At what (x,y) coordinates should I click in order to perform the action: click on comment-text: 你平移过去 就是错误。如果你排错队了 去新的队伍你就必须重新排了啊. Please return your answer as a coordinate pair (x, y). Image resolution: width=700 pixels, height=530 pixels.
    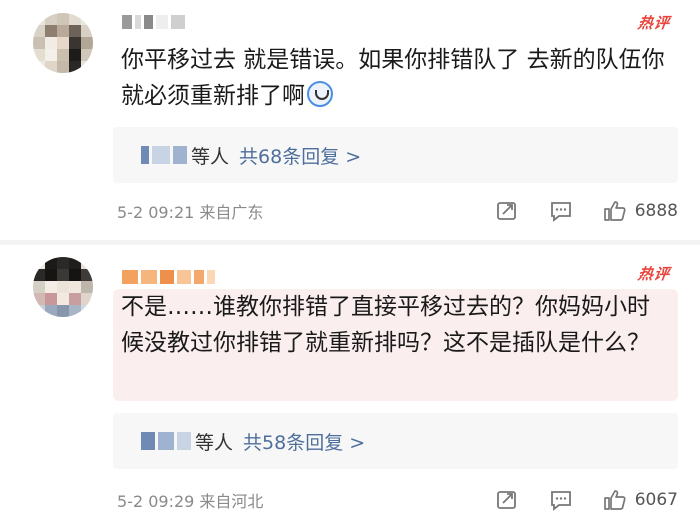
    Looking at the image, I should click on (395, 81).